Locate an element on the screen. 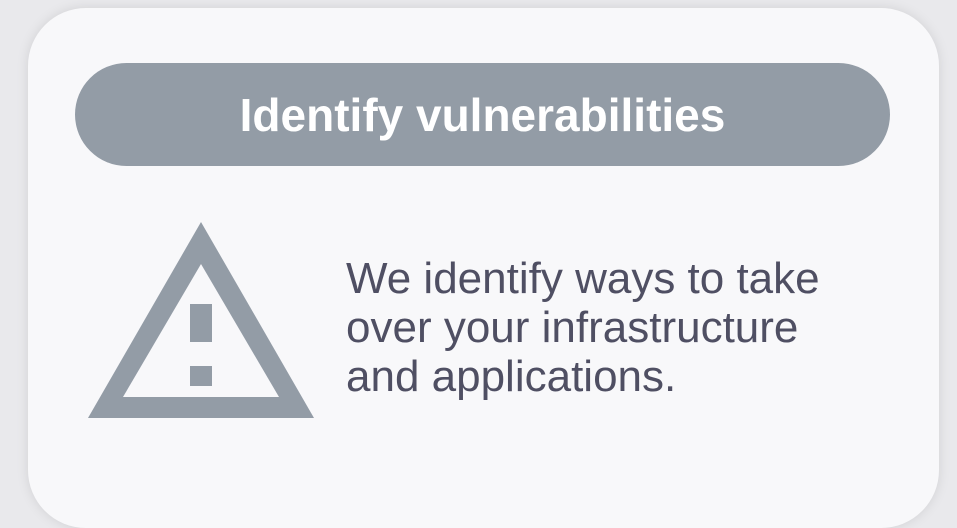  warning-triangle-icon is located at coordinates (201, 320).